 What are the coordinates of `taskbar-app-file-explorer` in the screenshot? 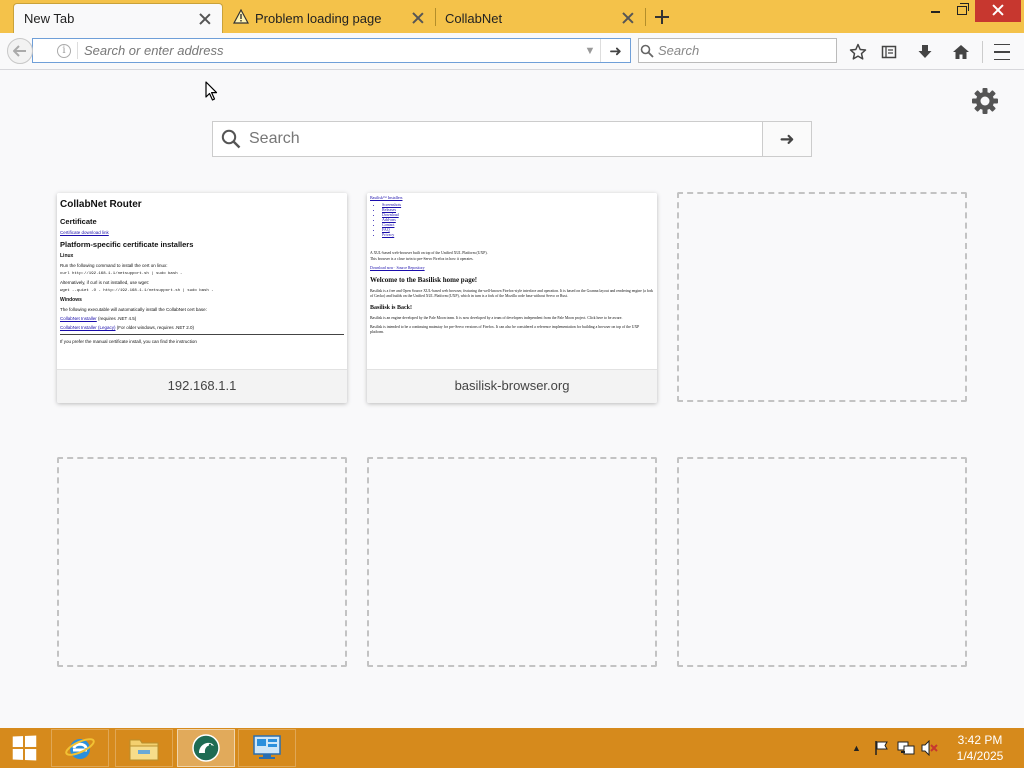 It's located at (144, 748).